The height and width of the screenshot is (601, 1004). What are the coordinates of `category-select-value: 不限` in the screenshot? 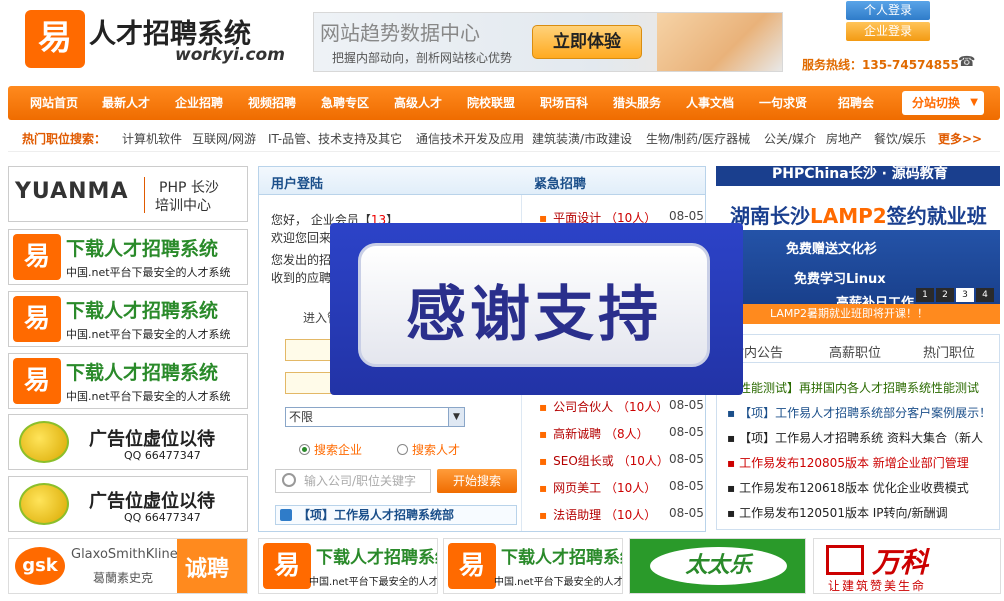 It's located at (301, 417).